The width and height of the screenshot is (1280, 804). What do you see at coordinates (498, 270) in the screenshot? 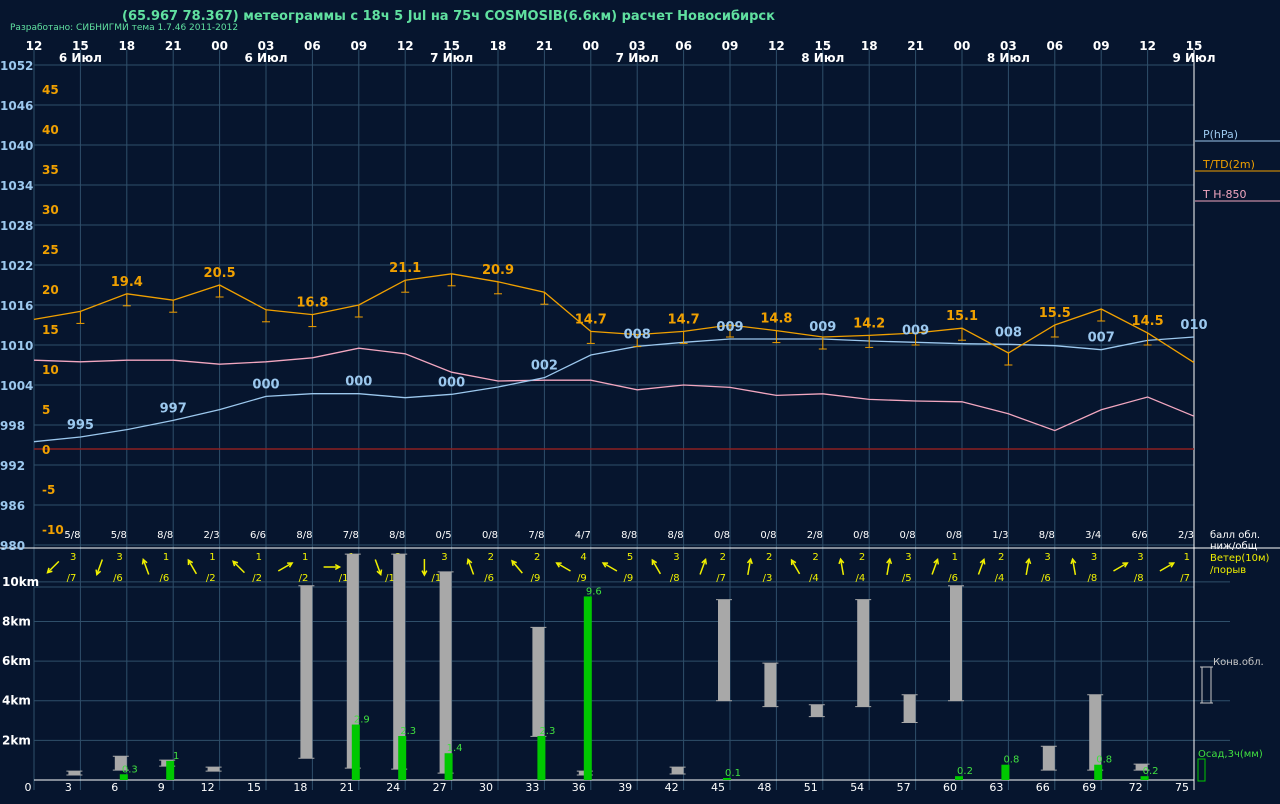
I see `temperature-label: 20.9` at bounding box center [498, 270].